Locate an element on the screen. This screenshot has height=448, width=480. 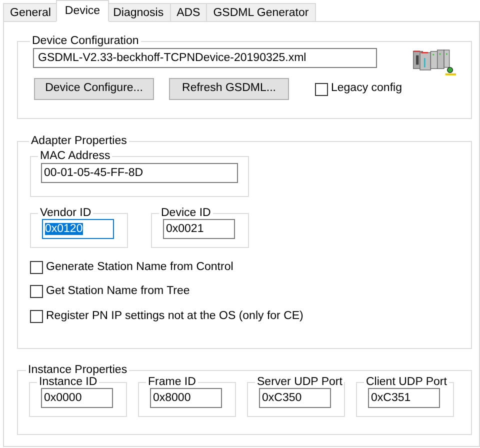
group-title: Frame ID is located at coordinates (172, 382).